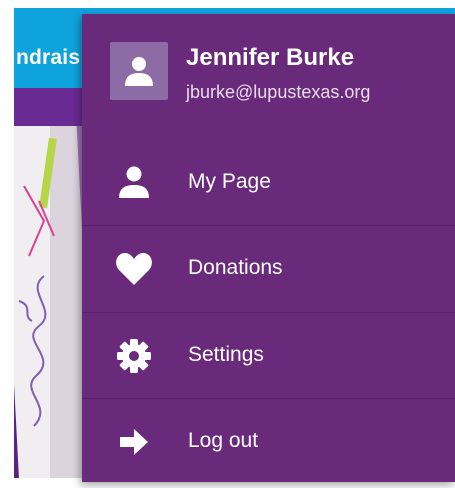 Image resolution: width=455 pixels, height=488 pixels. Describe the element at coordinates (48, 57) in the screenshot. I see `app-header-title: ndrais` at that location.